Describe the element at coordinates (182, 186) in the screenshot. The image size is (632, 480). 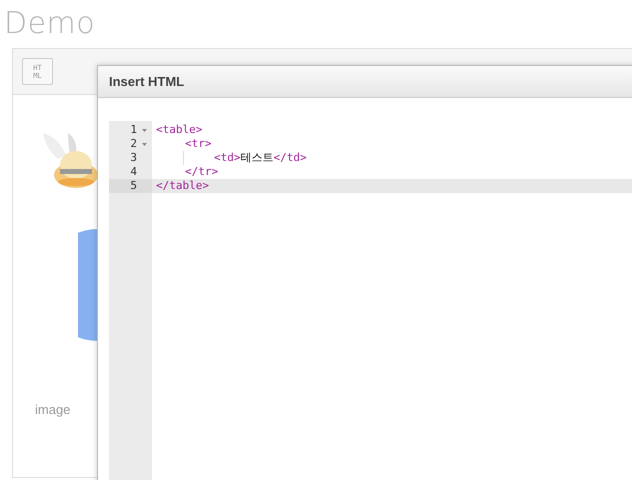
I see `code-line: </table>` at that location.